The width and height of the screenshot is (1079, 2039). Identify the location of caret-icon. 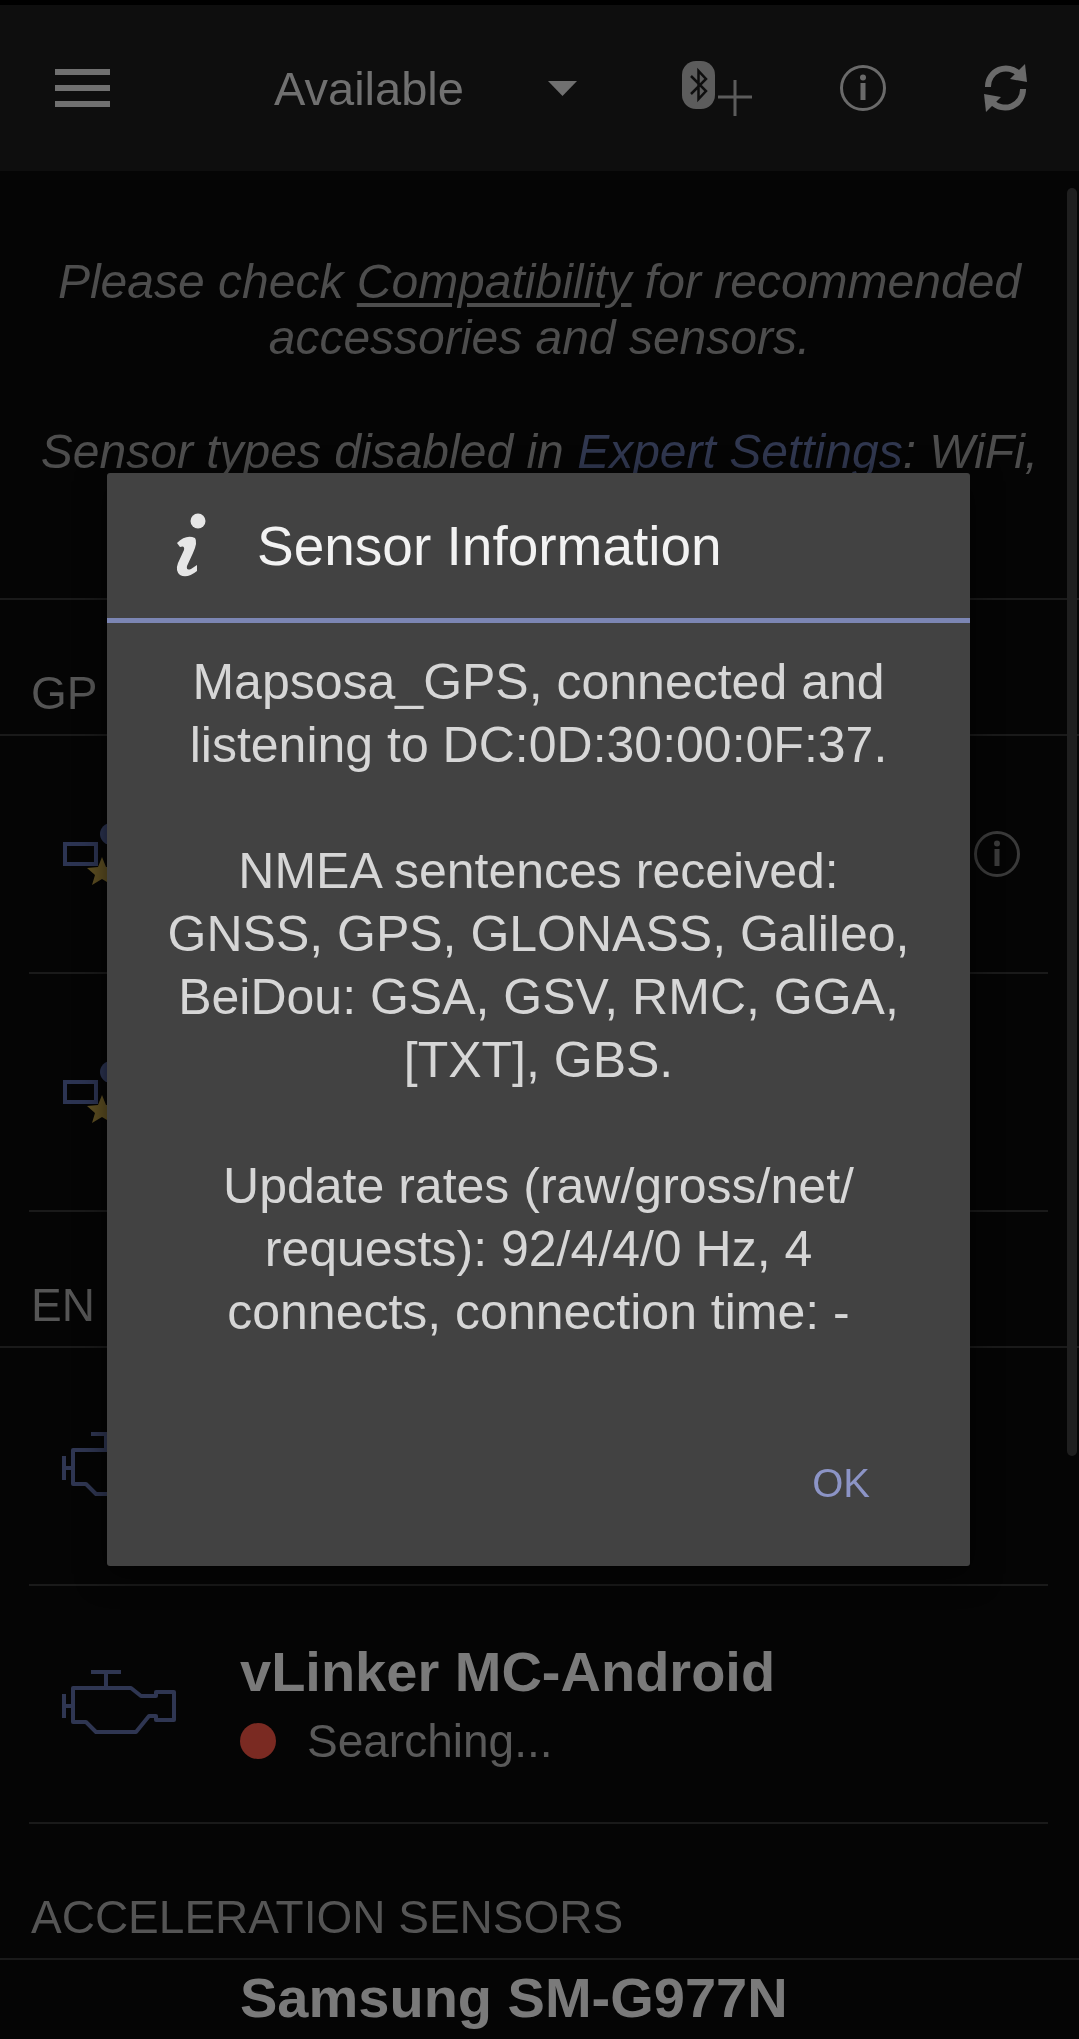
(562, 88).